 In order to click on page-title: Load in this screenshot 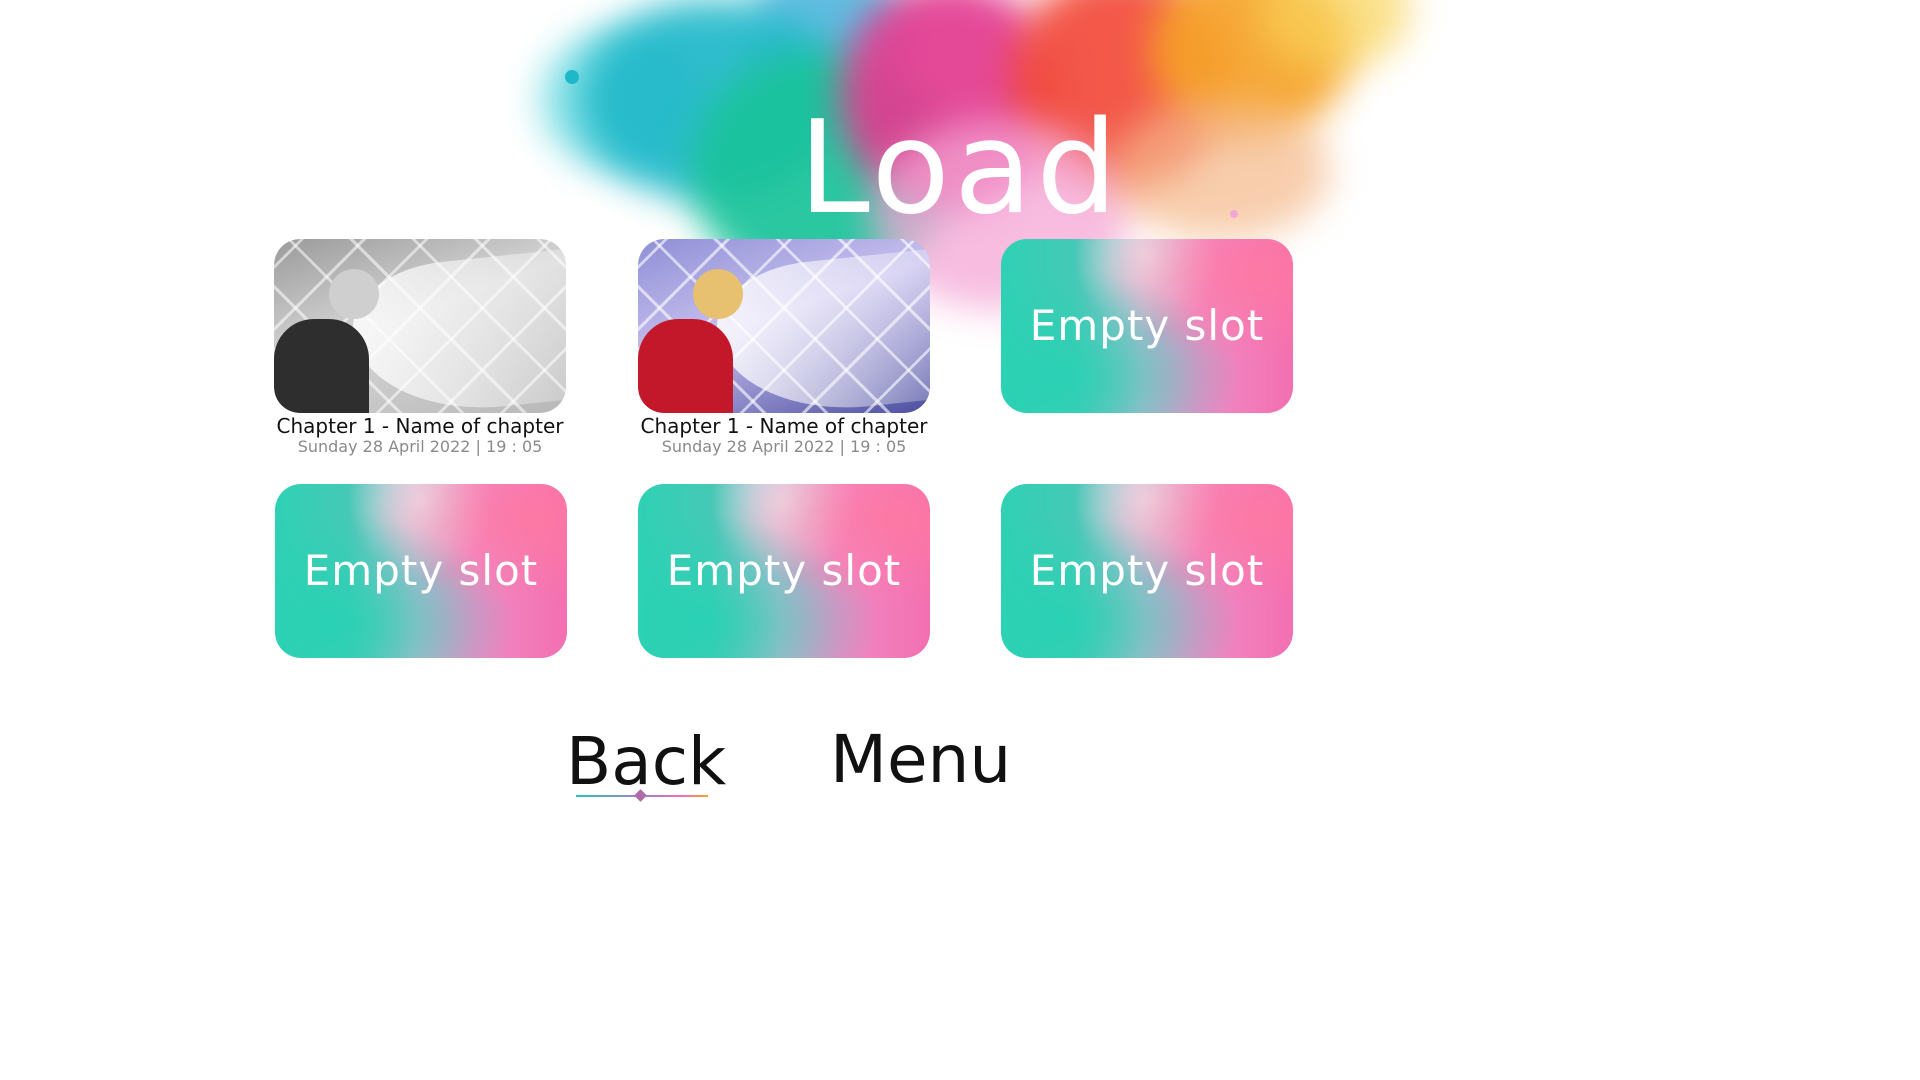, I will do `click(960, 168)`.